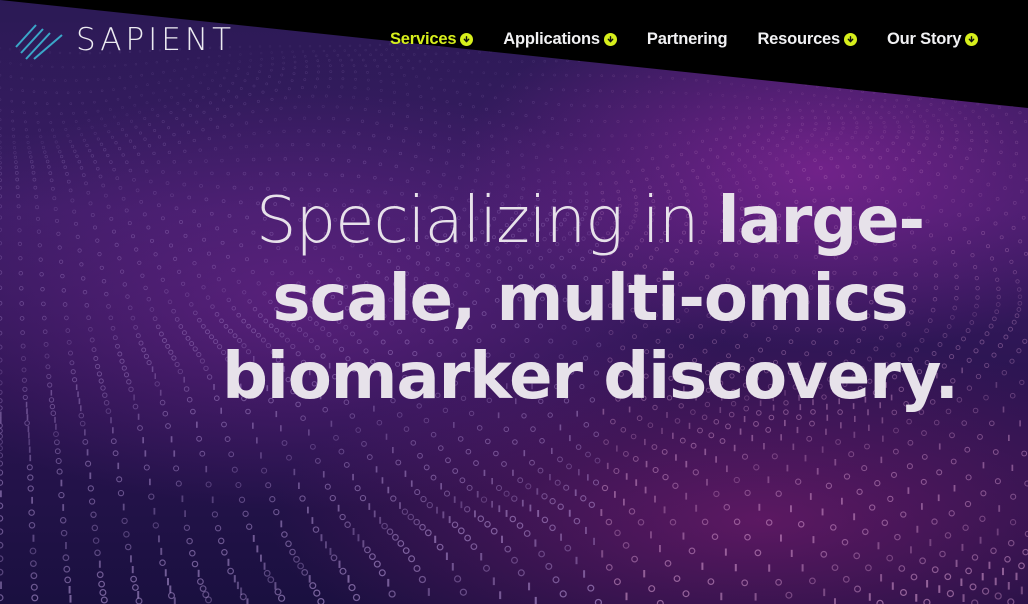 This screenshot has width=1028, height=604. Describe the element at coordinates (156, 39) in the screenshot. I see `brand-name: SAPIENT` at that location.